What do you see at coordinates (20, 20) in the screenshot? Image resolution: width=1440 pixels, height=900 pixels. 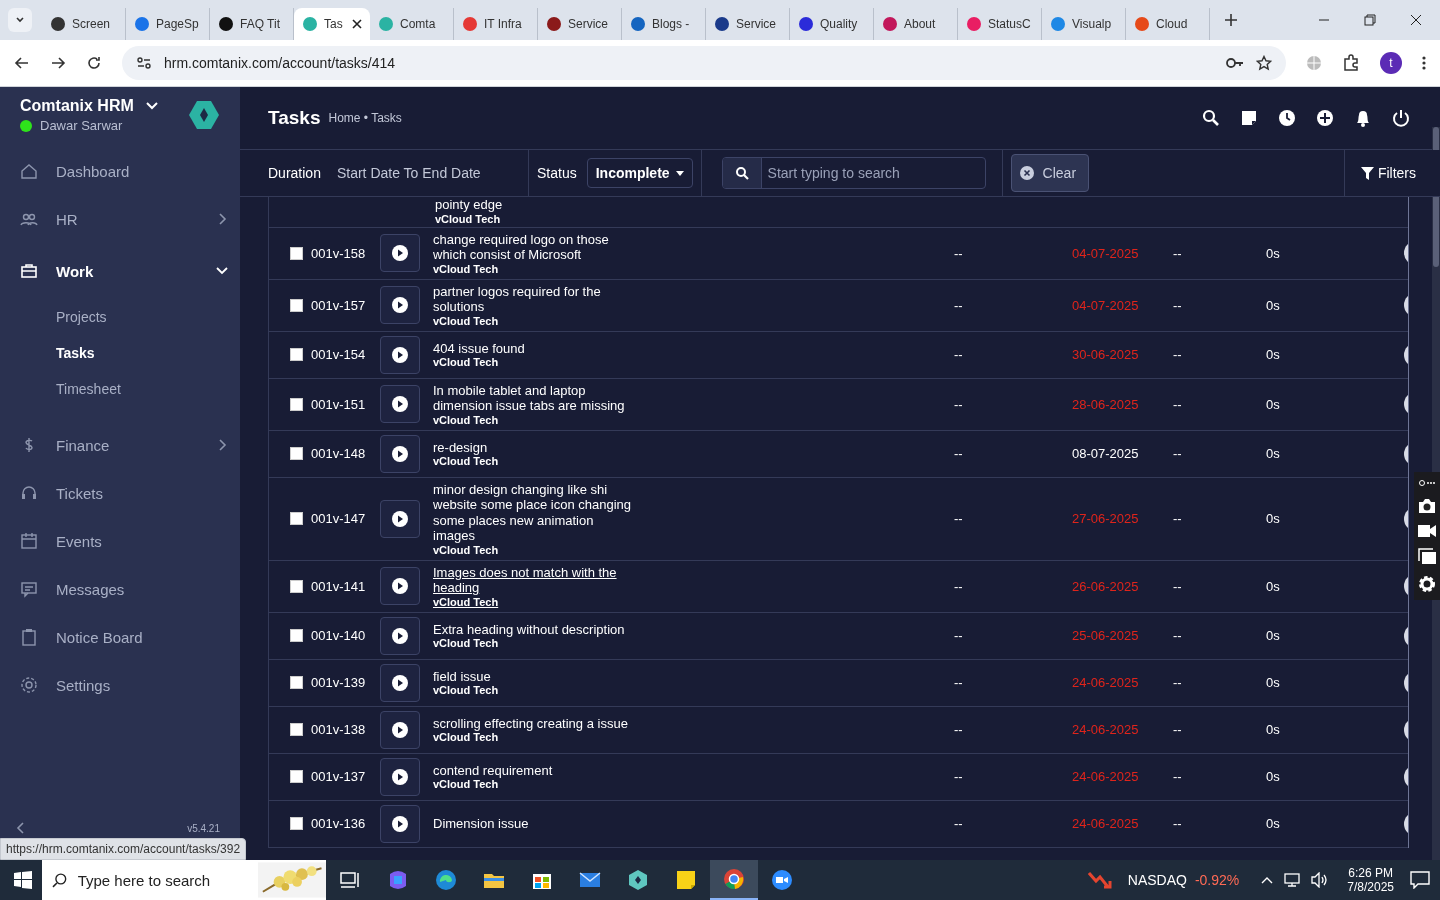 I see `tab-list-button` at bounding box center [20, 20].